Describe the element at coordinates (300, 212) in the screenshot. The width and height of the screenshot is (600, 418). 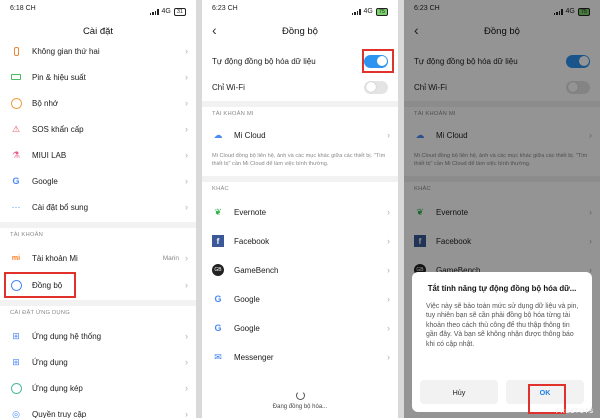
I see `sync-item-evernote: ❦ Evernote ›` at that location.